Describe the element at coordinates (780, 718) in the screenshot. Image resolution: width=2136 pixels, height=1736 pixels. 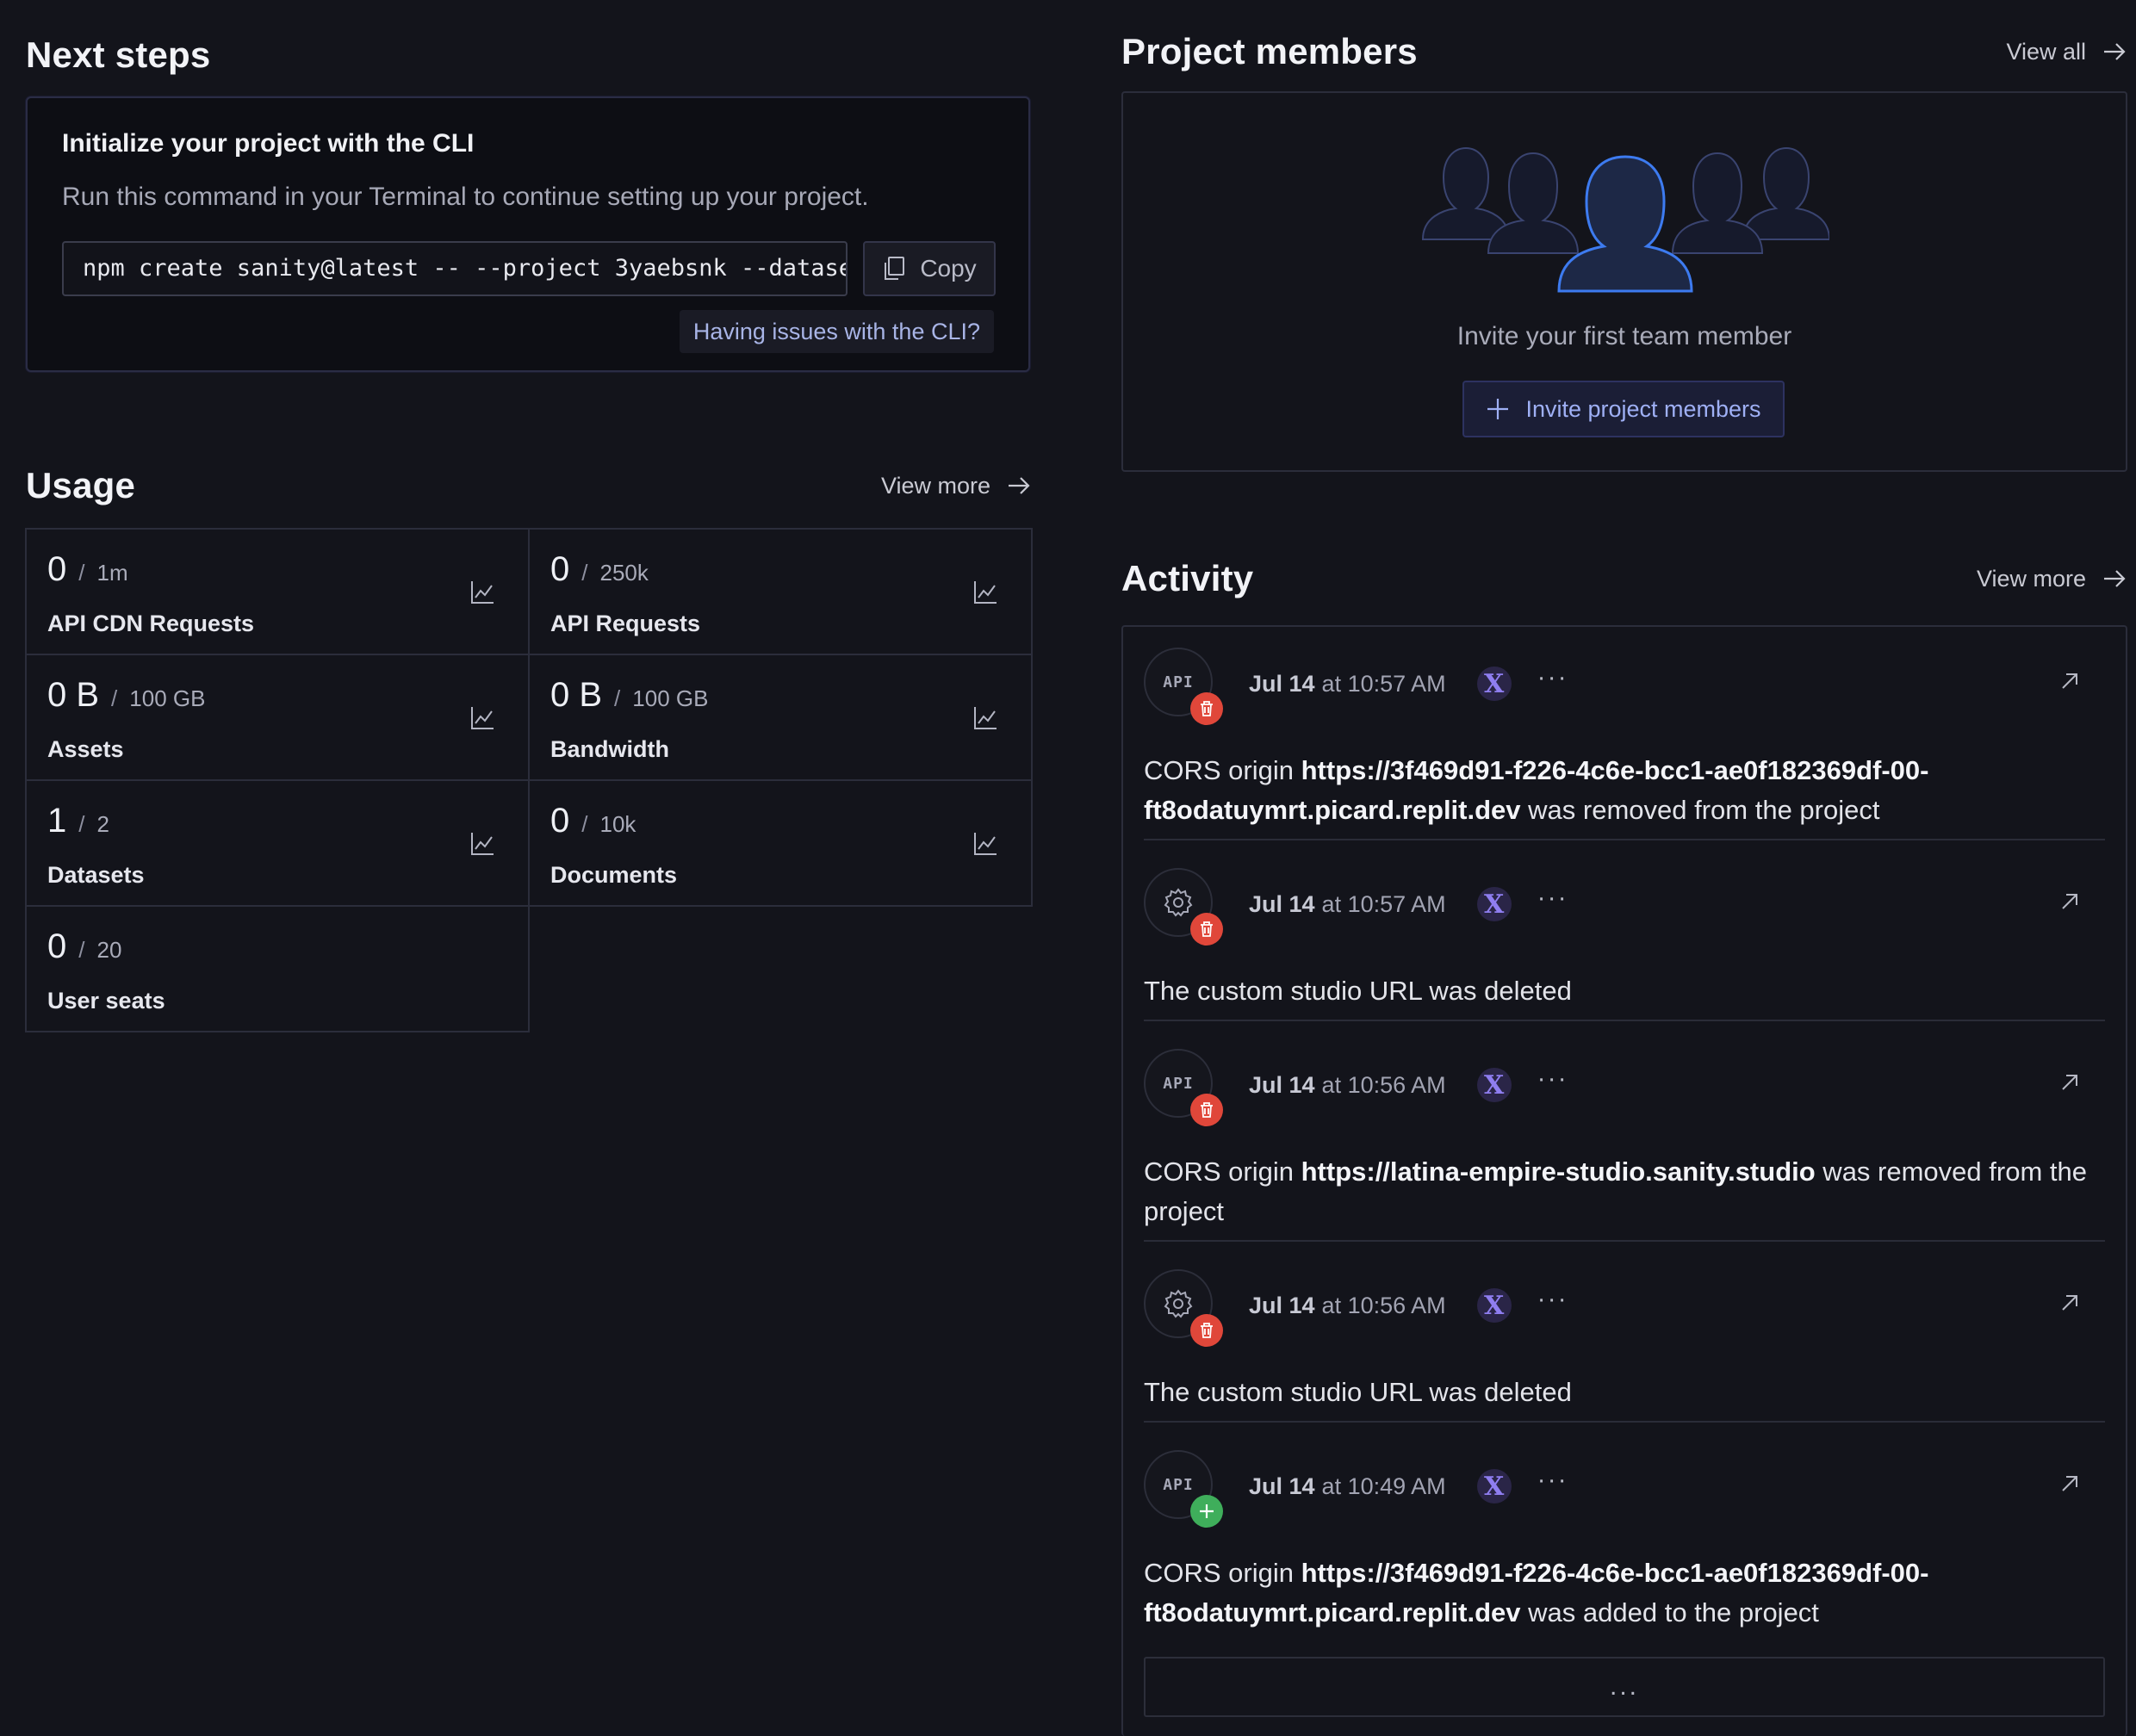
I see `usage-metric-card: 0 B / 100 GB Bandwidth` at that location.